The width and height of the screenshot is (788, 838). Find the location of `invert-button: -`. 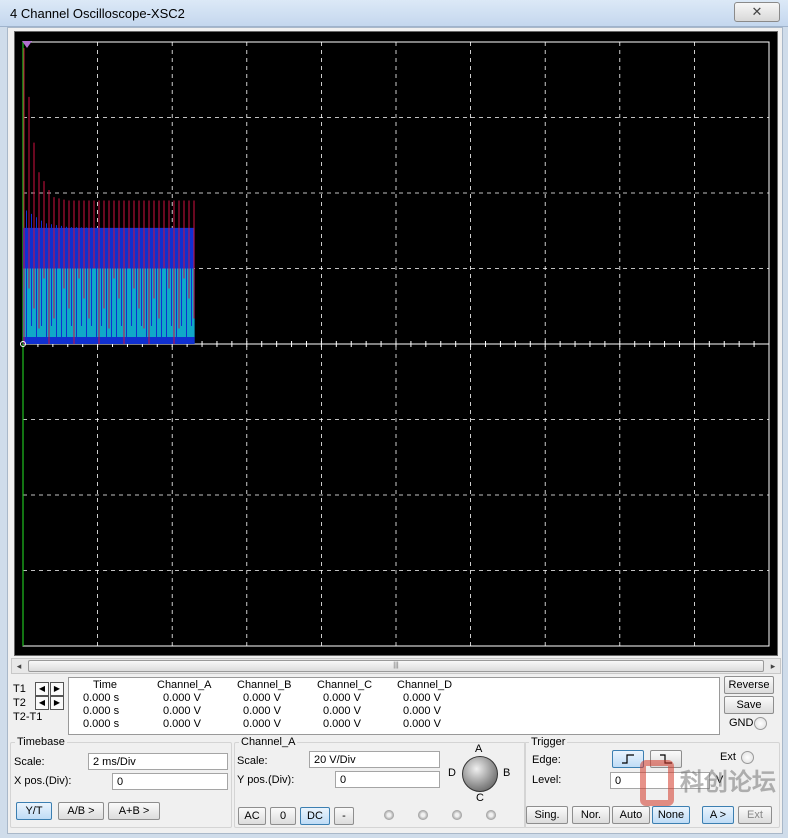

invert-button: - is located at coordinates (344, 816).